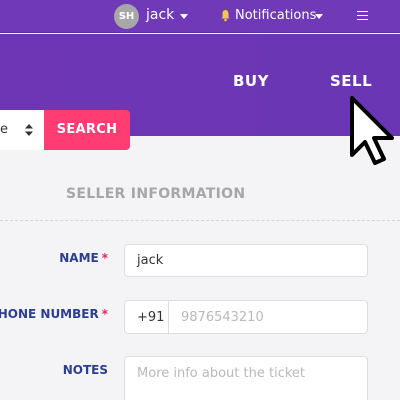 This screenshot has width=400, height=400. I want to click on bell-icon, so click(225, 15).